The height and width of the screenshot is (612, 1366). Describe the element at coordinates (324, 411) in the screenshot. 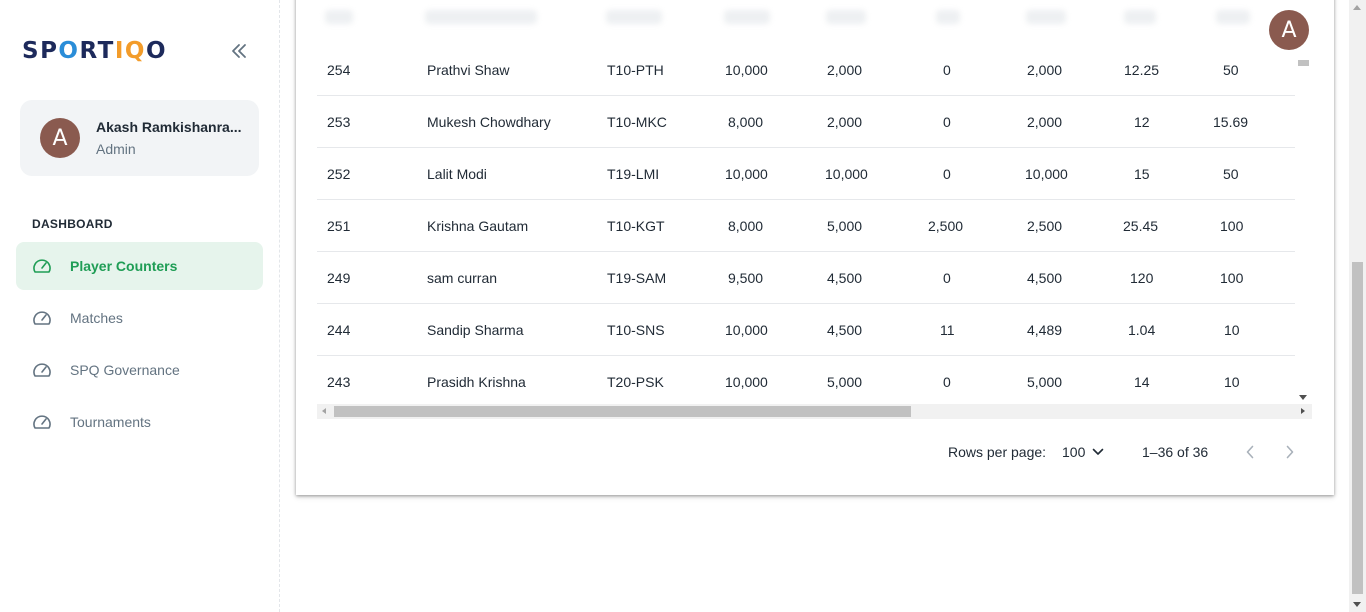

I see `scroll-left-arrow-icon` at that location.